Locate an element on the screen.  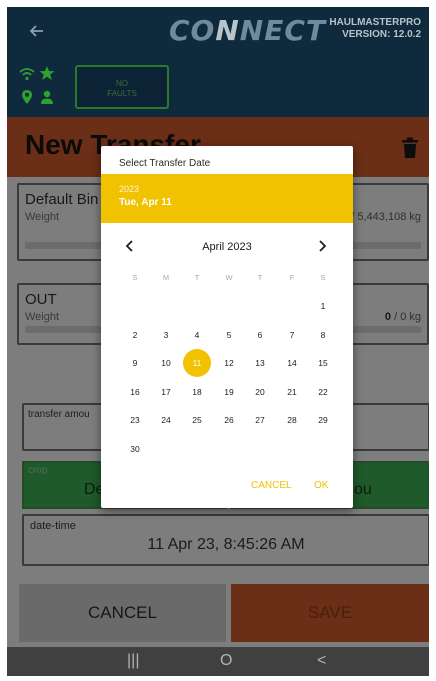
top-app-bar: CONNECT HAULMASTERPRO VERSION: 12.0.2 is located at coordinates (218, 32).